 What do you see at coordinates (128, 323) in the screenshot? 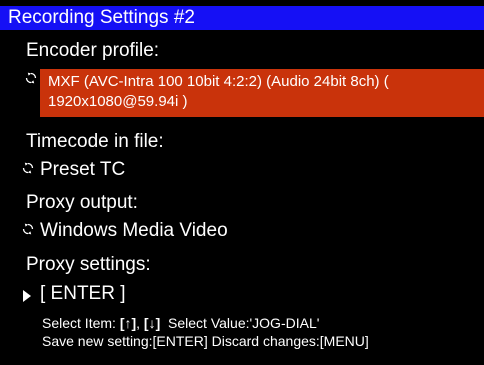
I see `up-key: [↑]` at bounding box center [128, 323].